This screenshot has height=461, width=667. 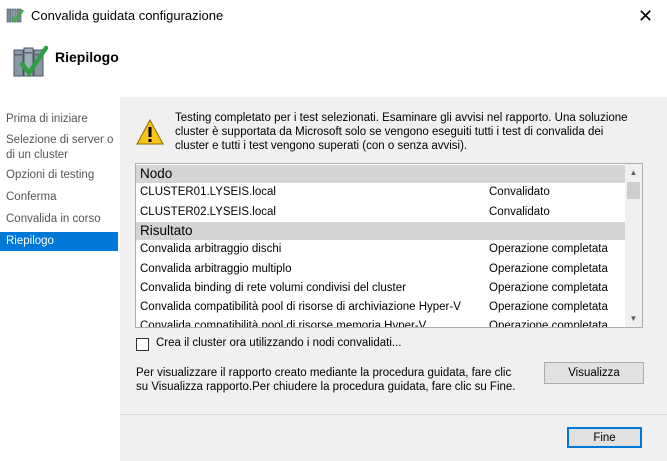 I want to click on footer-separator, so click(x=393, y=414).